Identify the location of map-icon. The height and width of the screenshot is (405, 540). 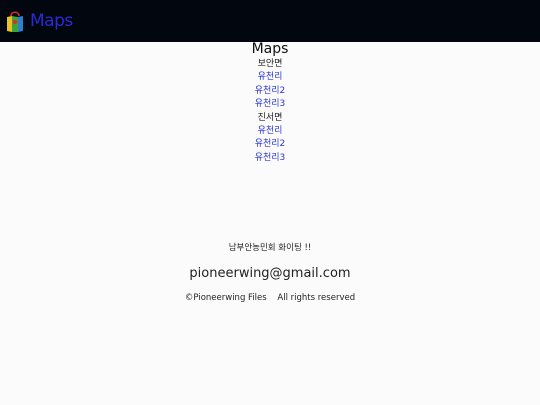
(15, 21).